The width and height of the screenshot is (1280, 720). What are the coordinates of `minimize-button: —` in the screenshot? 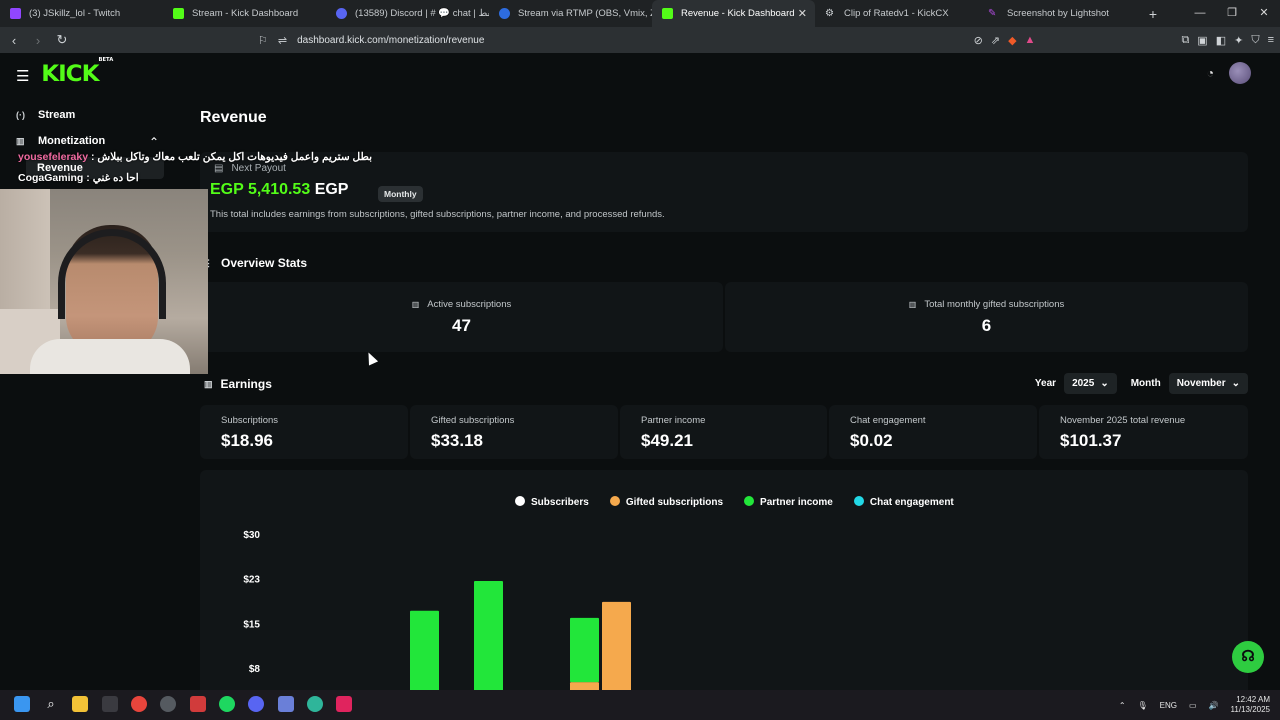 It's located at (1200, 13).